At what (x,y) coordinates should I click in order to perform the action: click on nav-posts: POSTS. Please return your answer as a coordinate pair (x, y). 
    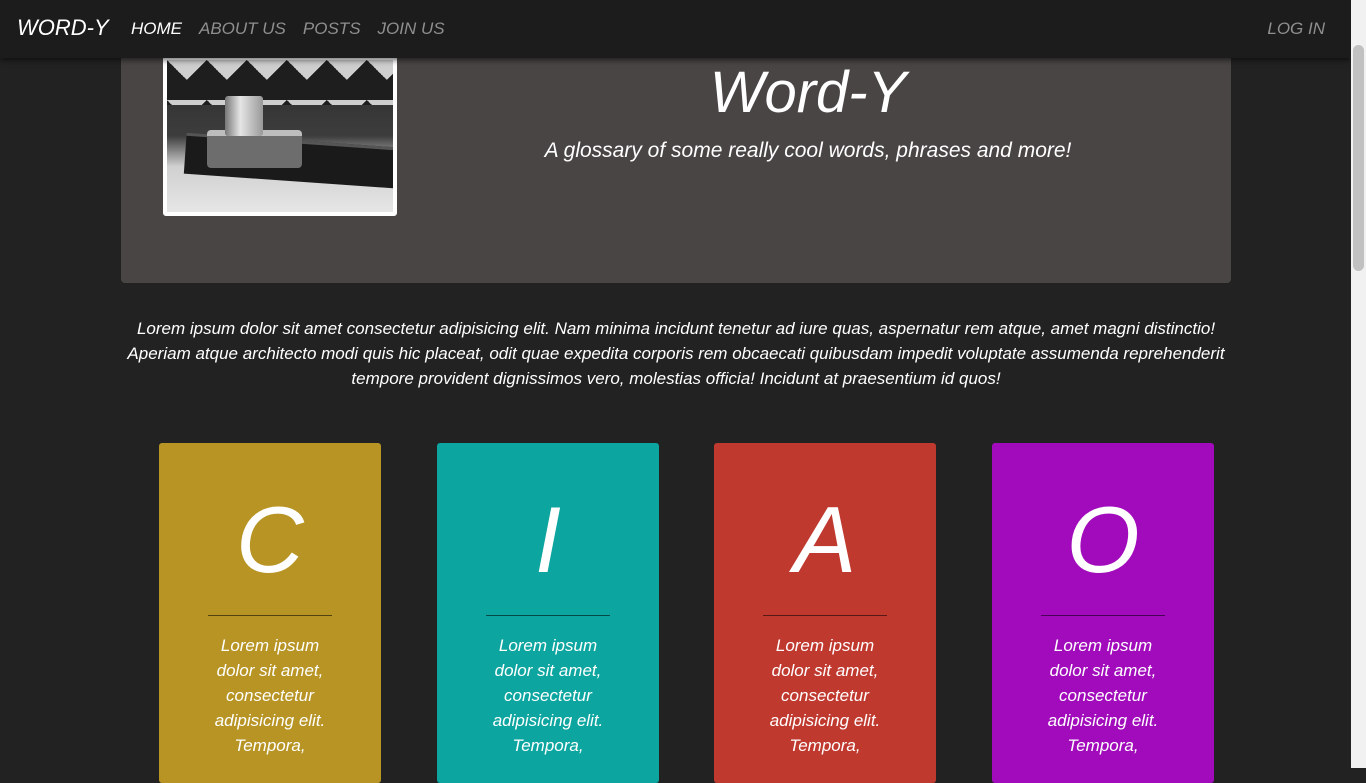
    Looking at the image, I should click on (332, 29).